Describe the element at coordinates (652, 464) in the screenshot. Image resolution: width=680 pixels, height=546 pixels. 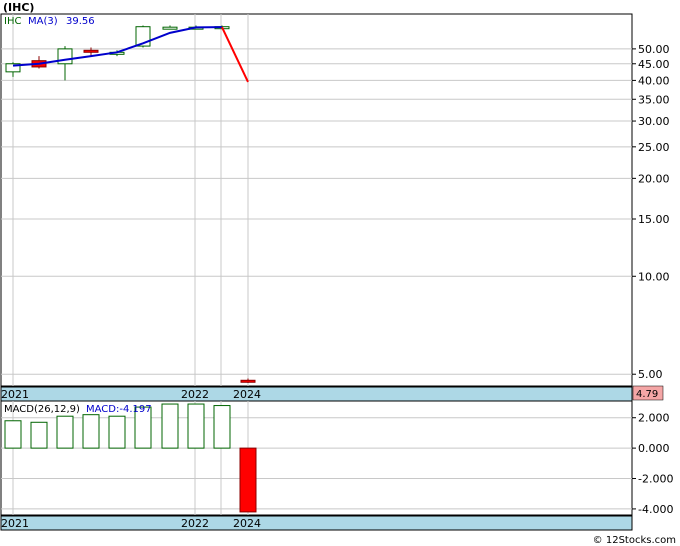
I see `macd-y-axis: 2.000 0.000 -2.000 -4.000` at that location.